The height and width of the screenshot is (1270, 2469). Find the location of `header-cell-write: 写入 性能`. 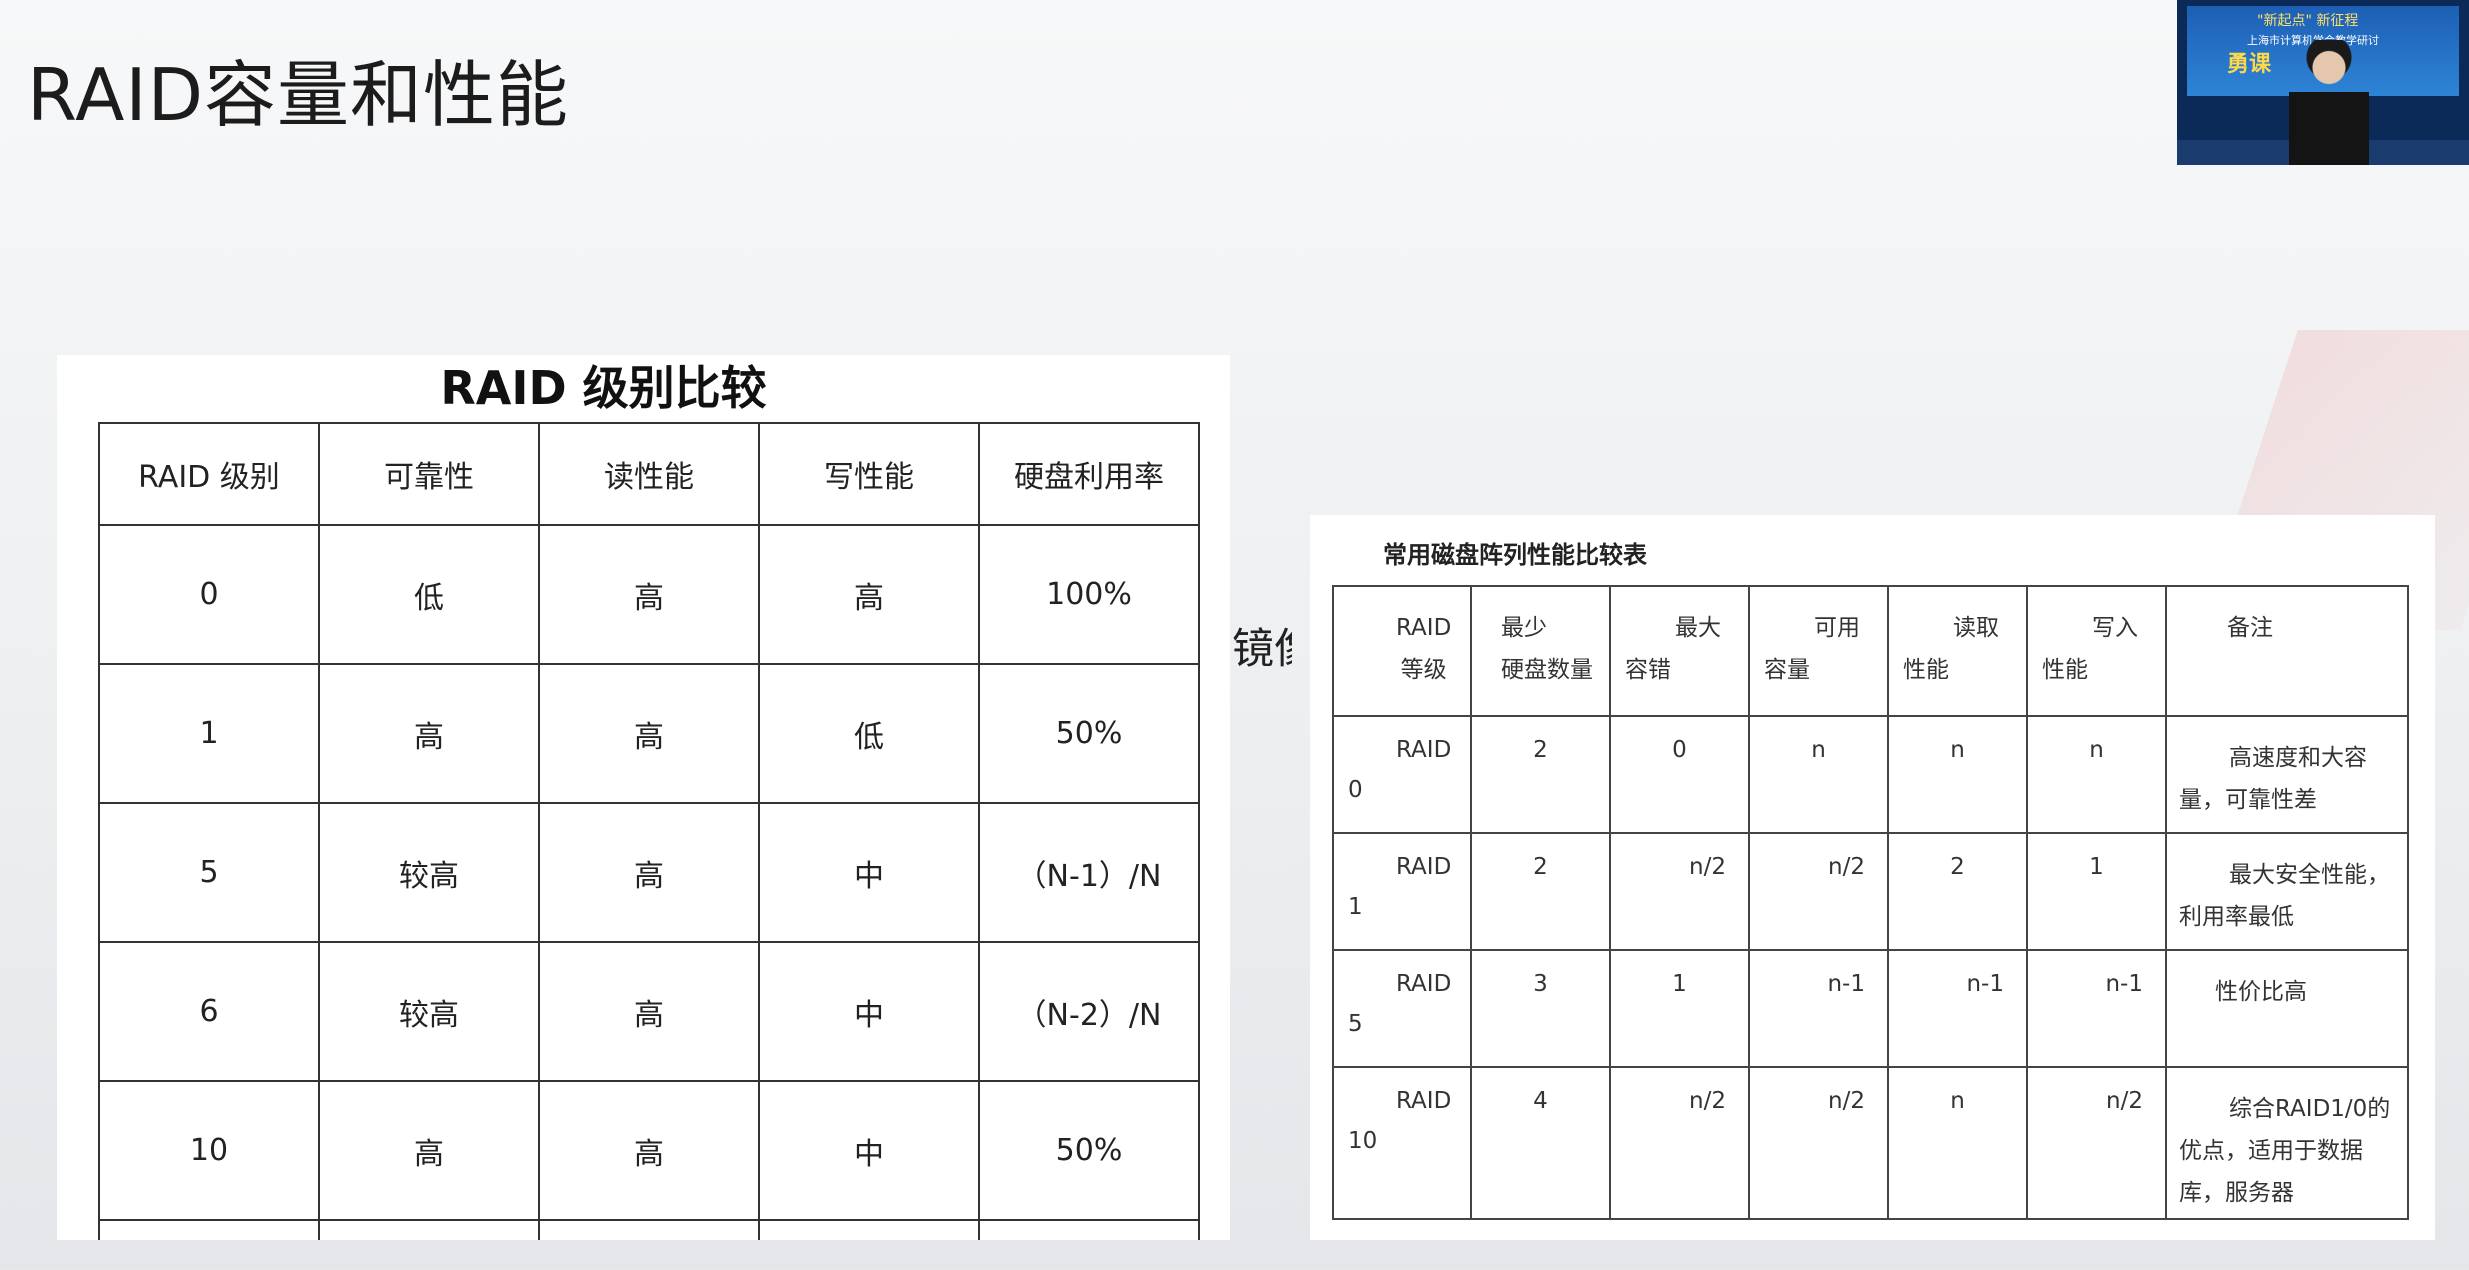

header-cell-write: 写入 性能 is located at coordinates (2096, 651).